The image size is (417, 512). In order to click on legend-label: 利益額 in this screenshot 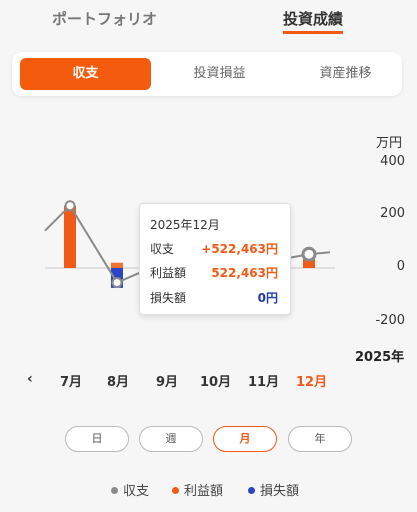, I will do `click(204, 491)`.